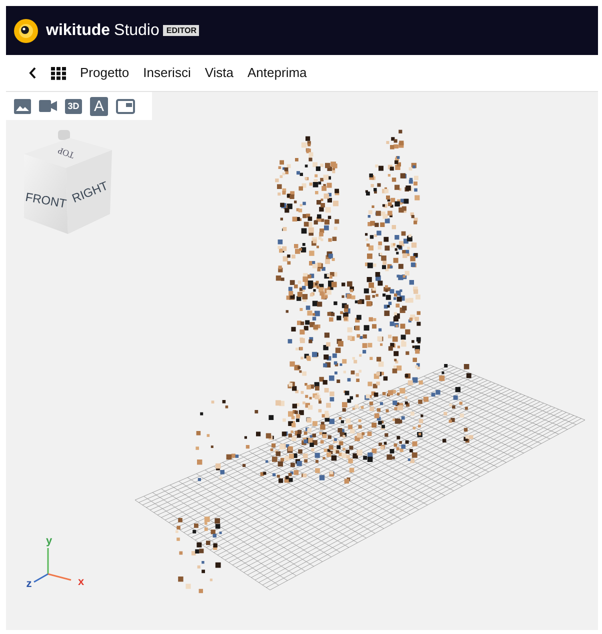  What do you see at coordinates (137, 30) in the screenshot?
I see `product-name: Studio` at bounding box center [137, 30].